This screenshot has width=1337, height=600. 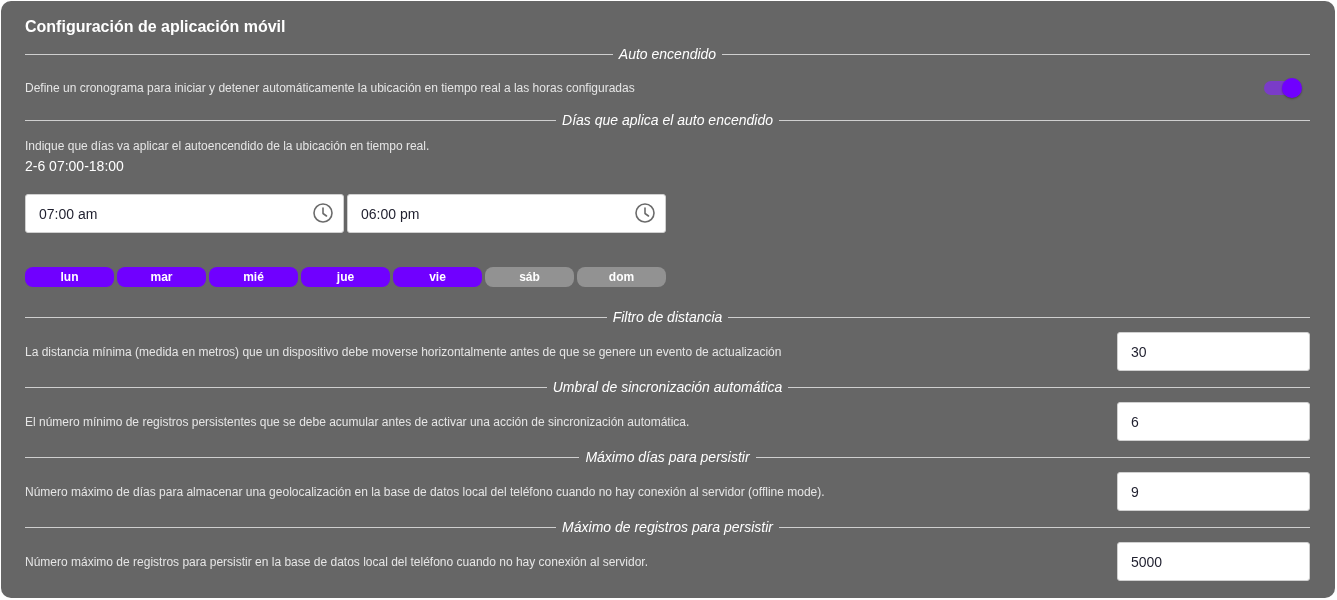 I want to click on day-chip: mié, so click(x=253, y=277).